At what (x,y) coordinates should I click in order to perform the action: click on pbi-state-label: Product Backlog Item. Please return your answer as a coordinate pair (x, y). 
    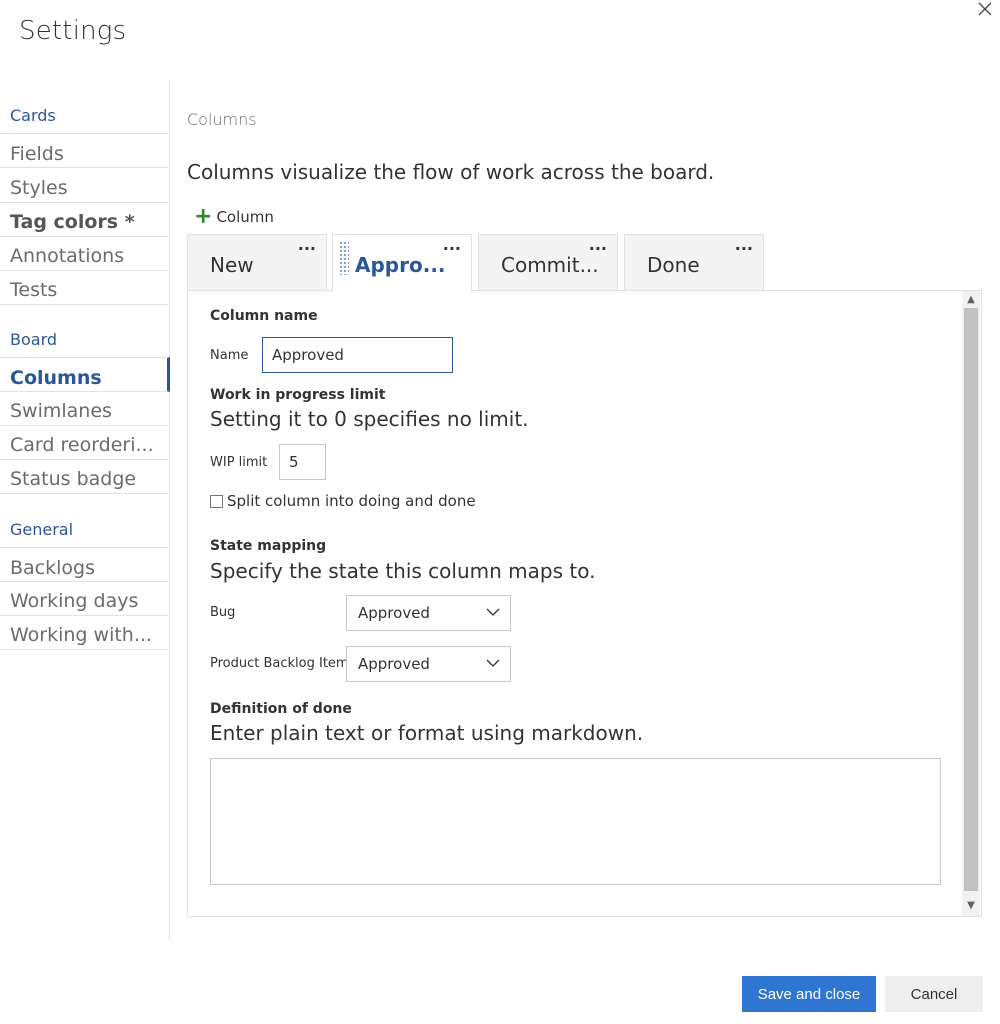
    Looking at the image, I should click on (279, 663).